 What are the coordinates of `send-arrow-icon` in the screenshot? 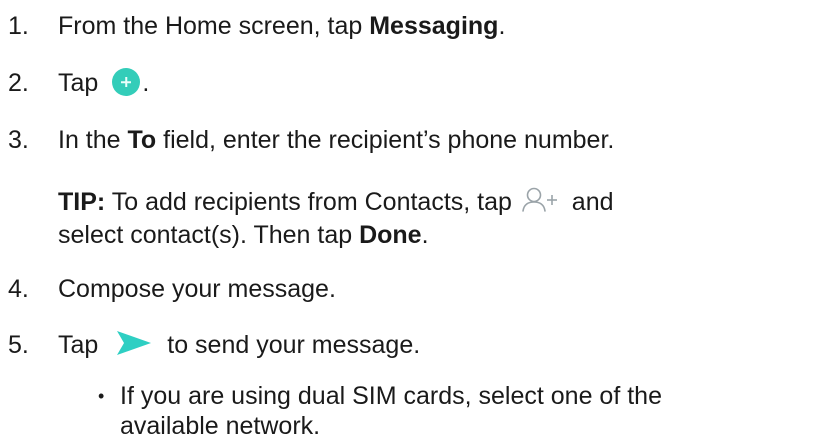 It's located at (134, 343).